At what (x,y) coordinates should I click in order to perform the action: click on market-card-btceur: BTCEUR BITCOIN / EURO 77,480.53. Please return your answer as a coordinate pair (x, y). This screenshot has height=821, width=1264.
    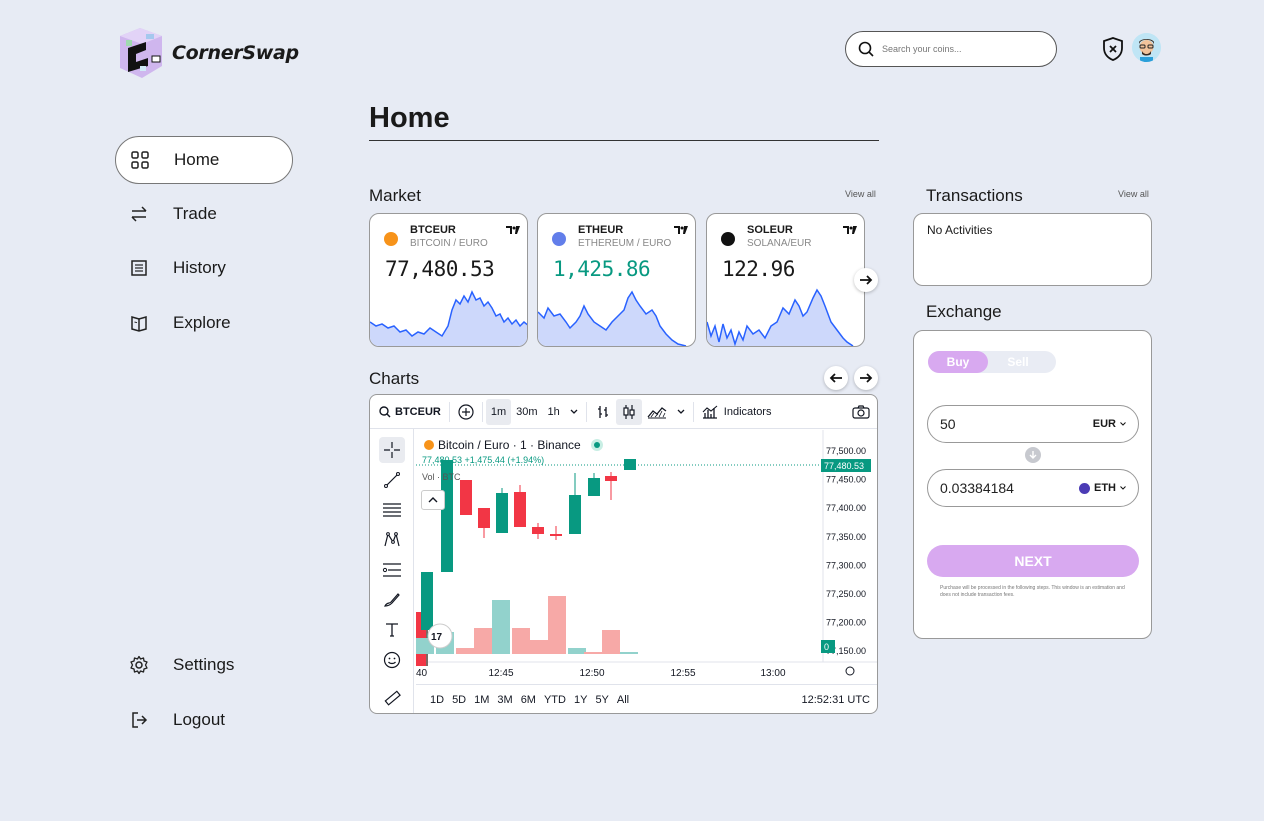
    Looking at the image, I should click on (448, 280).